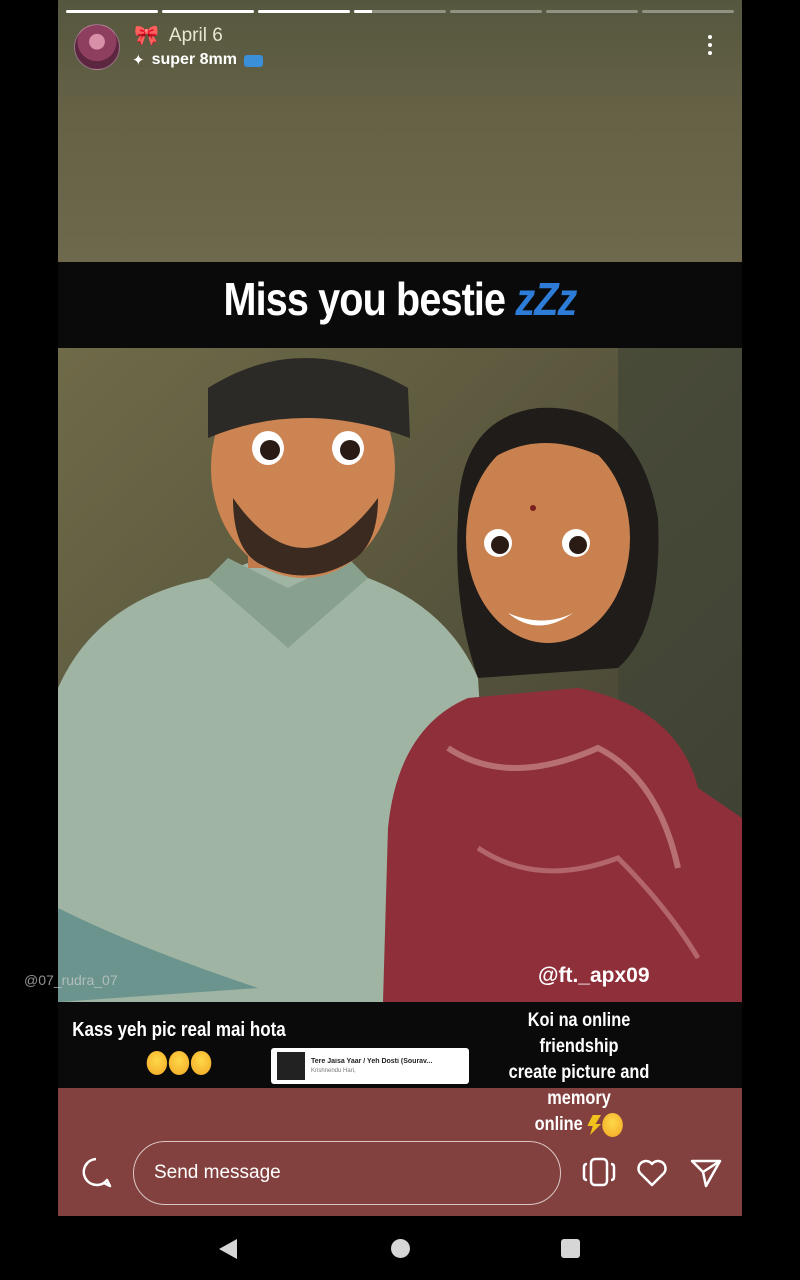 This screenshot has height=1280, width=800. I want to click on album-art, so click(291, 1066).